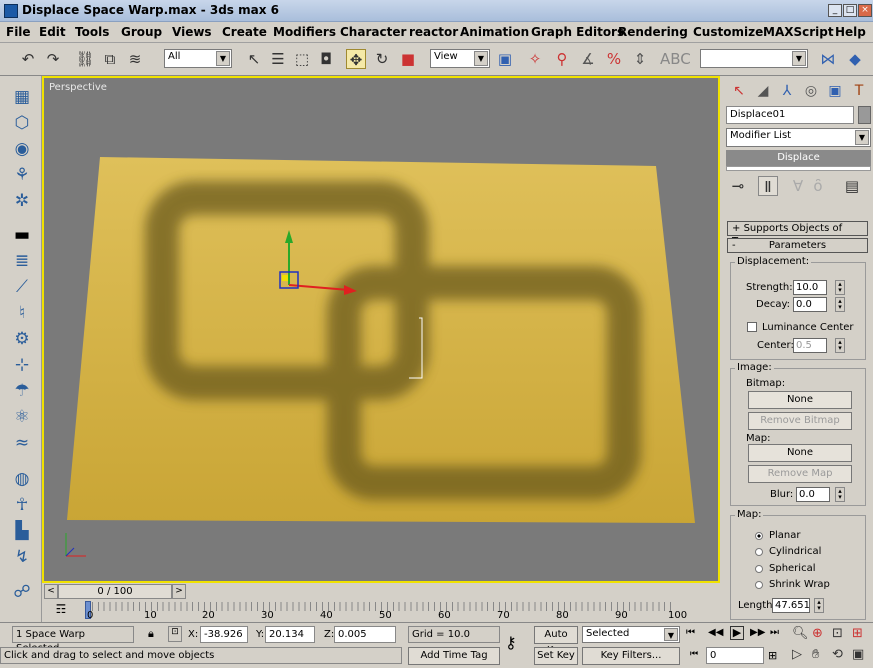 This screenshot has height=668, width=873. Describe the element at coordinates (22, 505) in the screenshot. I see `character-tab-icon: ☥` at that location.